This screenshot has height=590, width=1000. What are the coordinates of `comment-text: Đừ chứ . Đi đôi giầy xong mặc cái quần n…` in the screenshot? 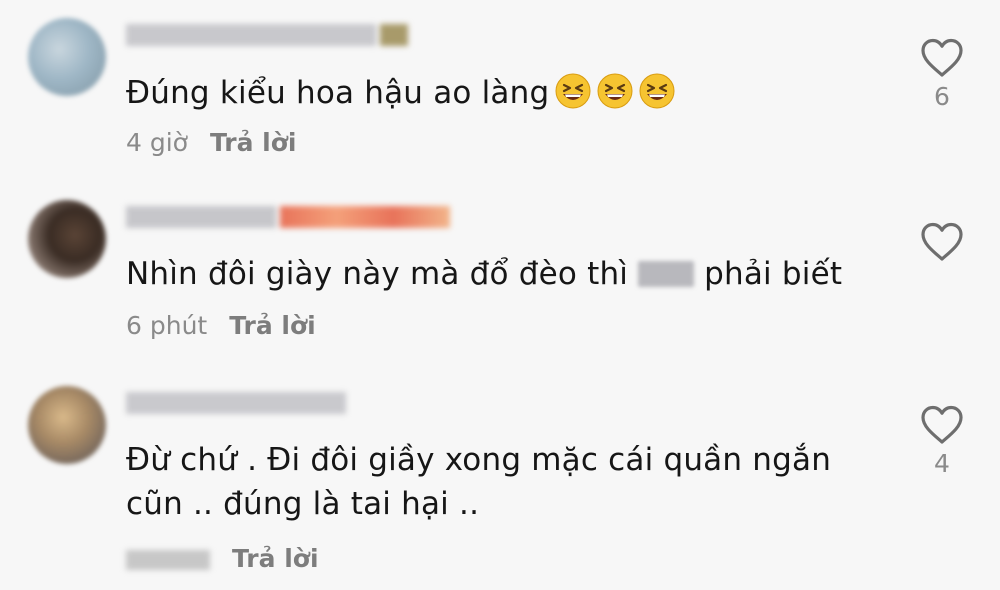 It's located at (478, 482).